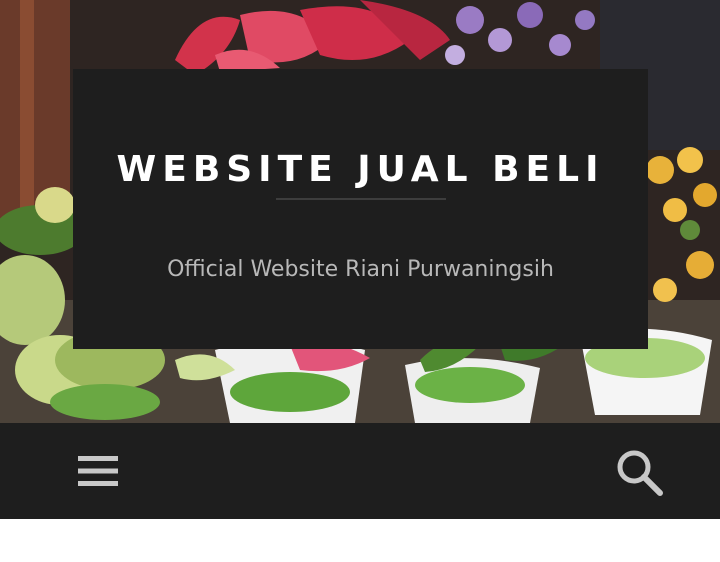 The width and height of the screenshot is (720, 562). I want to click on search-button, so click(640, 473).